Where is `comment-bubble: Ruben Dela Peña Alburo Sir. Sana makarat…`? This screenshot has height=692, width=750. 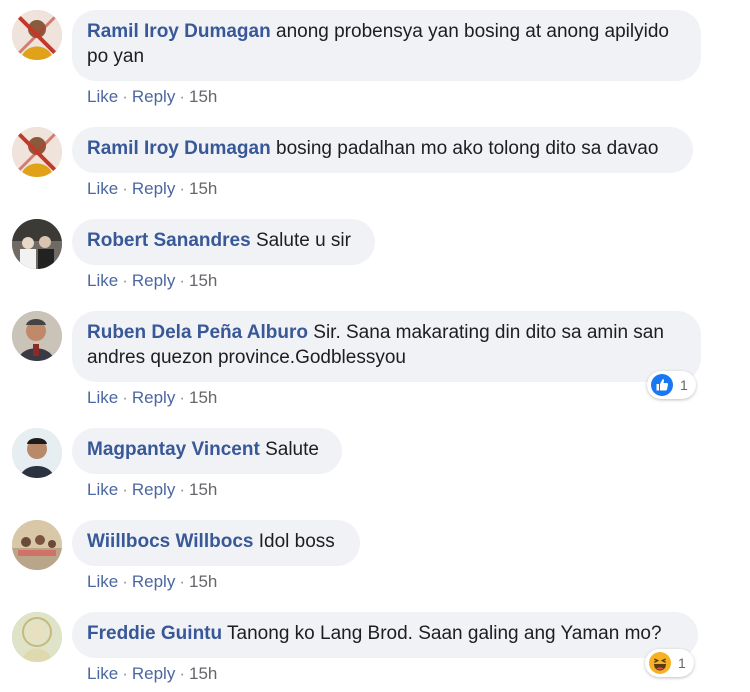 comment-bubble: Ruben Dela Peña Alburo Sir. Sana makarat… is located at coordinates (386, 346).